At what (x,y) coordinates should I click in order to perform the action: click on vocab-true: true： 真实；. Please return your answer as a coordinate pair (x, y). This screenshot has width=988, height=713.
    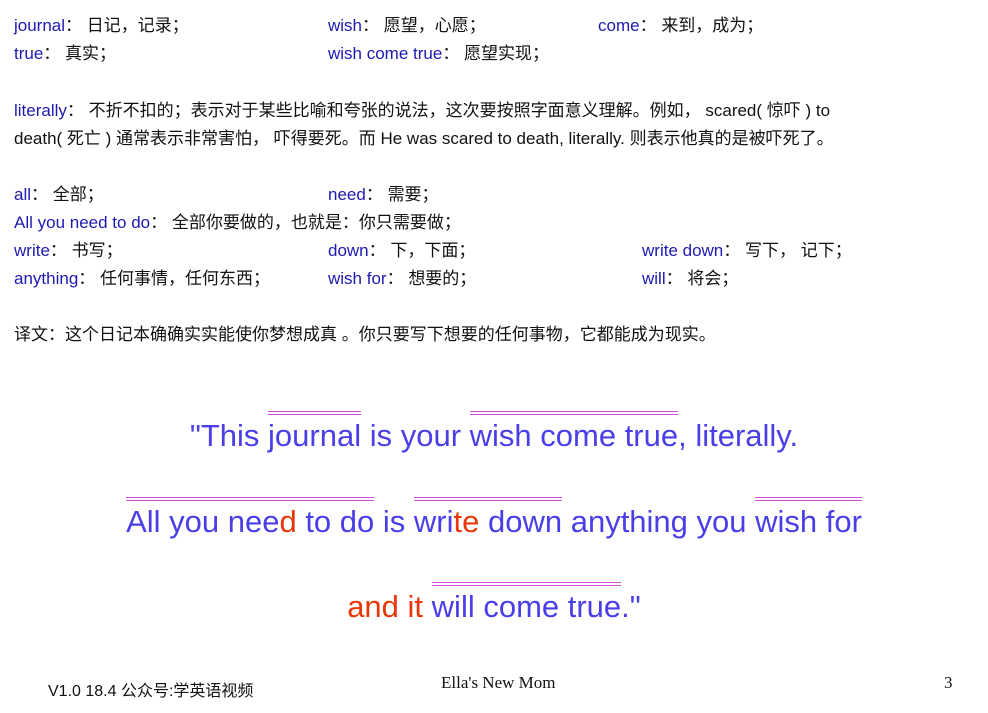
    Looking at the image, I should click on (65, 53).